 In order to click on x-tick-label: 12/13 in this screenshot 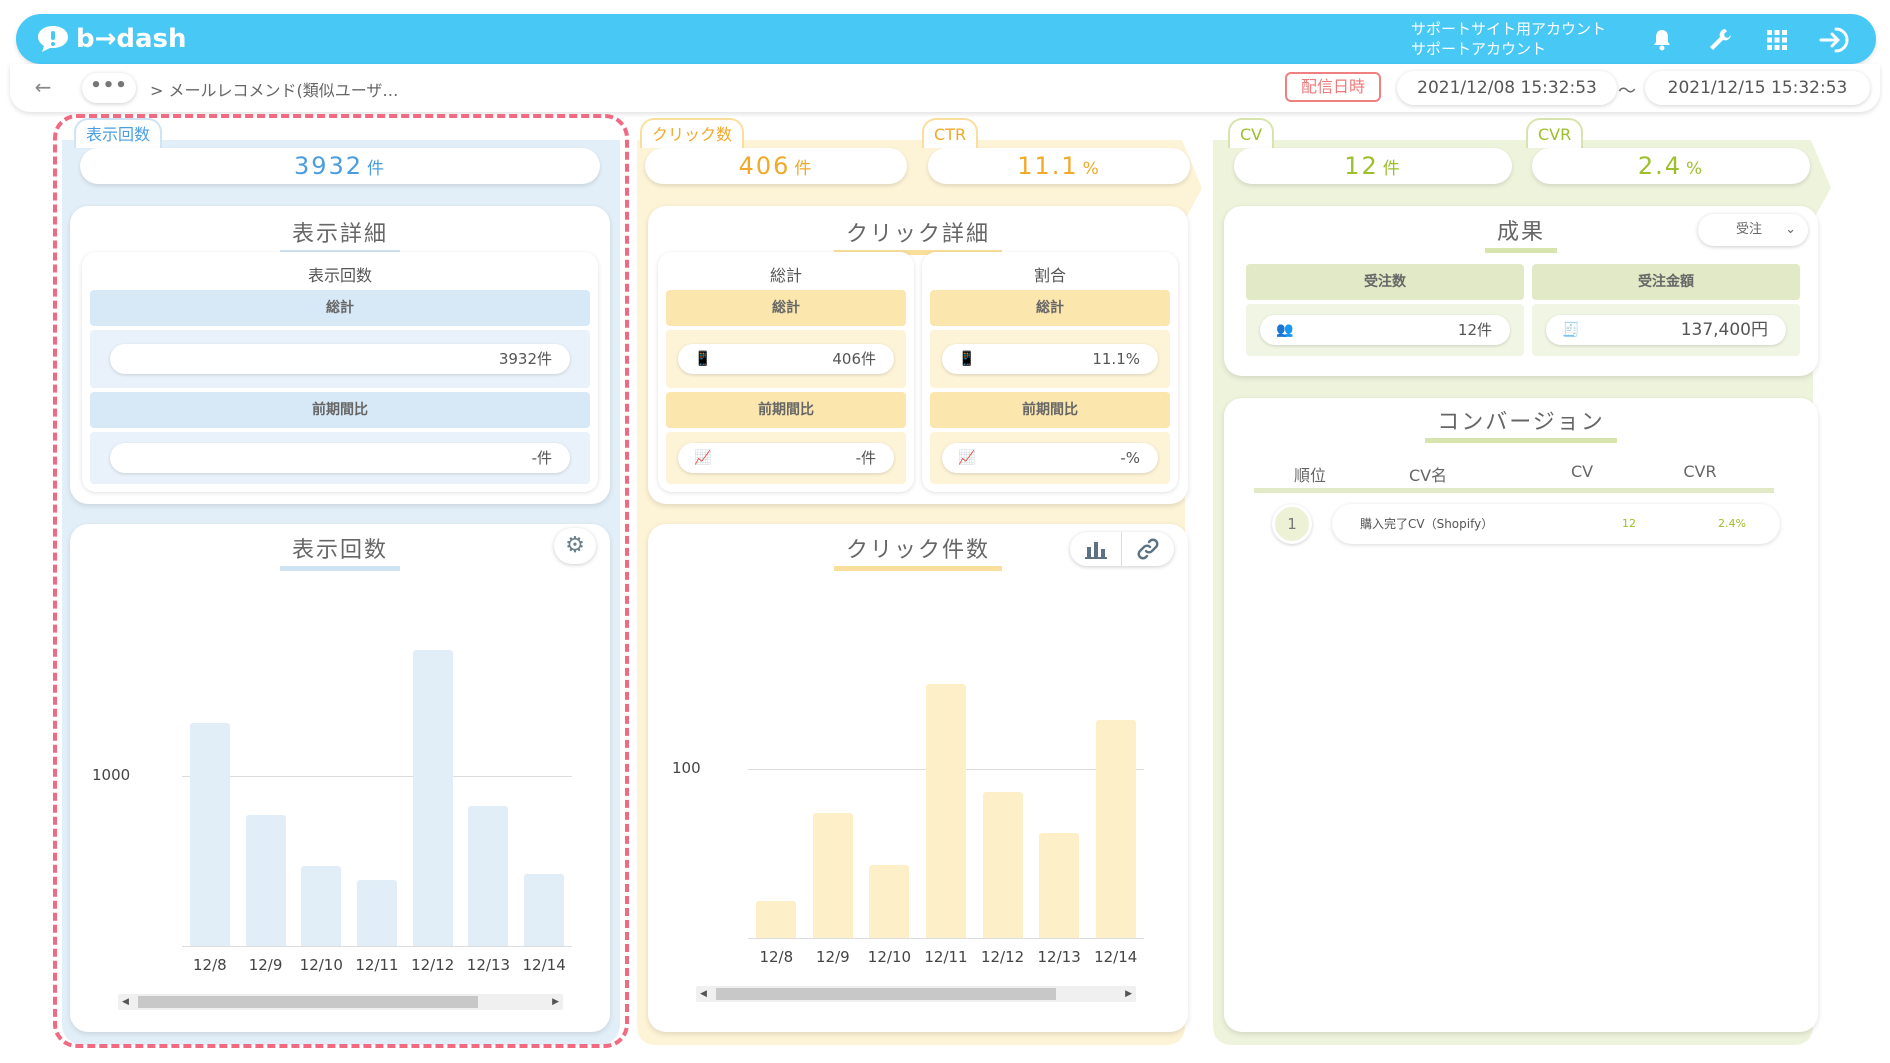, I will do `click(1059, 957)`.